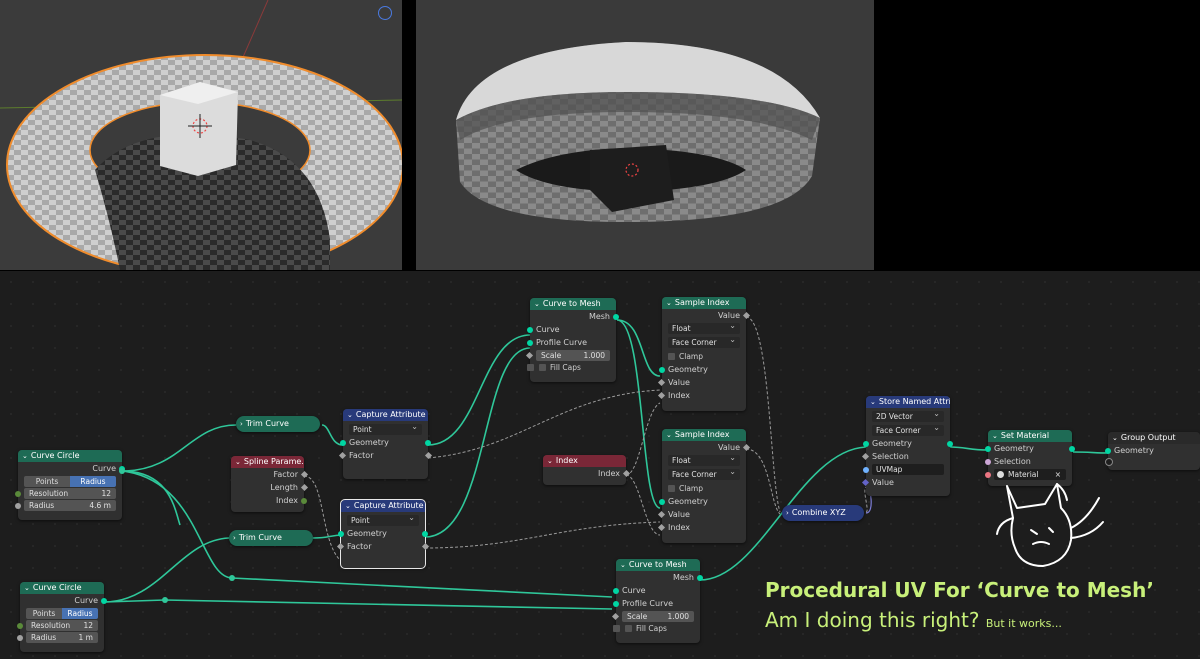  What do you see at coordinates (65, 505) in the screenshot?
I see `radius-field: Radius 4.6 m` at bounding box center [65, 505].